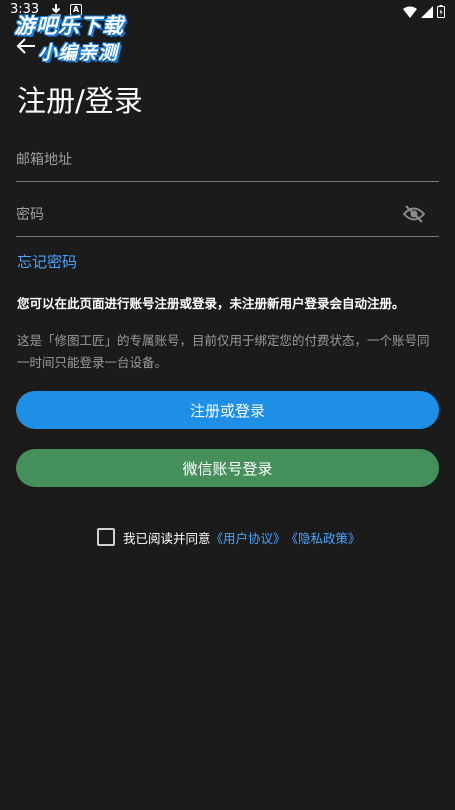 This screenshot has height=810, width=455. What do you see at coordinates (47, 261) in the screenshot?
I see `forgot-password-link: 忘记密码` at bounding box center [47, 261].